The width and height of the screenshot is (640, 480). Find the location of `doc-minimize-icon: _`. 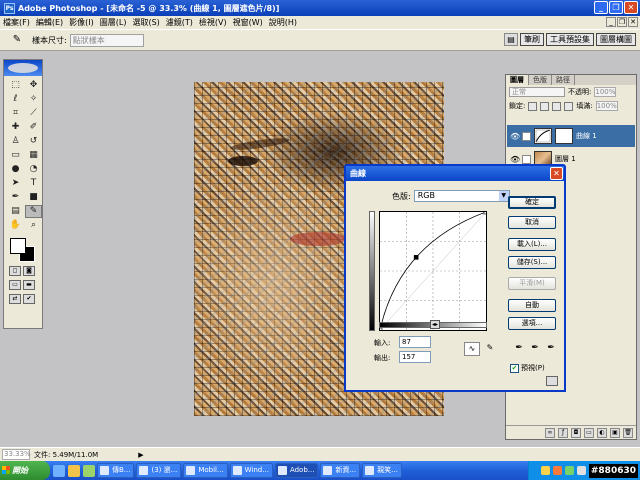

doc-minimize-icon: _ is located at coordinates (611, 22).